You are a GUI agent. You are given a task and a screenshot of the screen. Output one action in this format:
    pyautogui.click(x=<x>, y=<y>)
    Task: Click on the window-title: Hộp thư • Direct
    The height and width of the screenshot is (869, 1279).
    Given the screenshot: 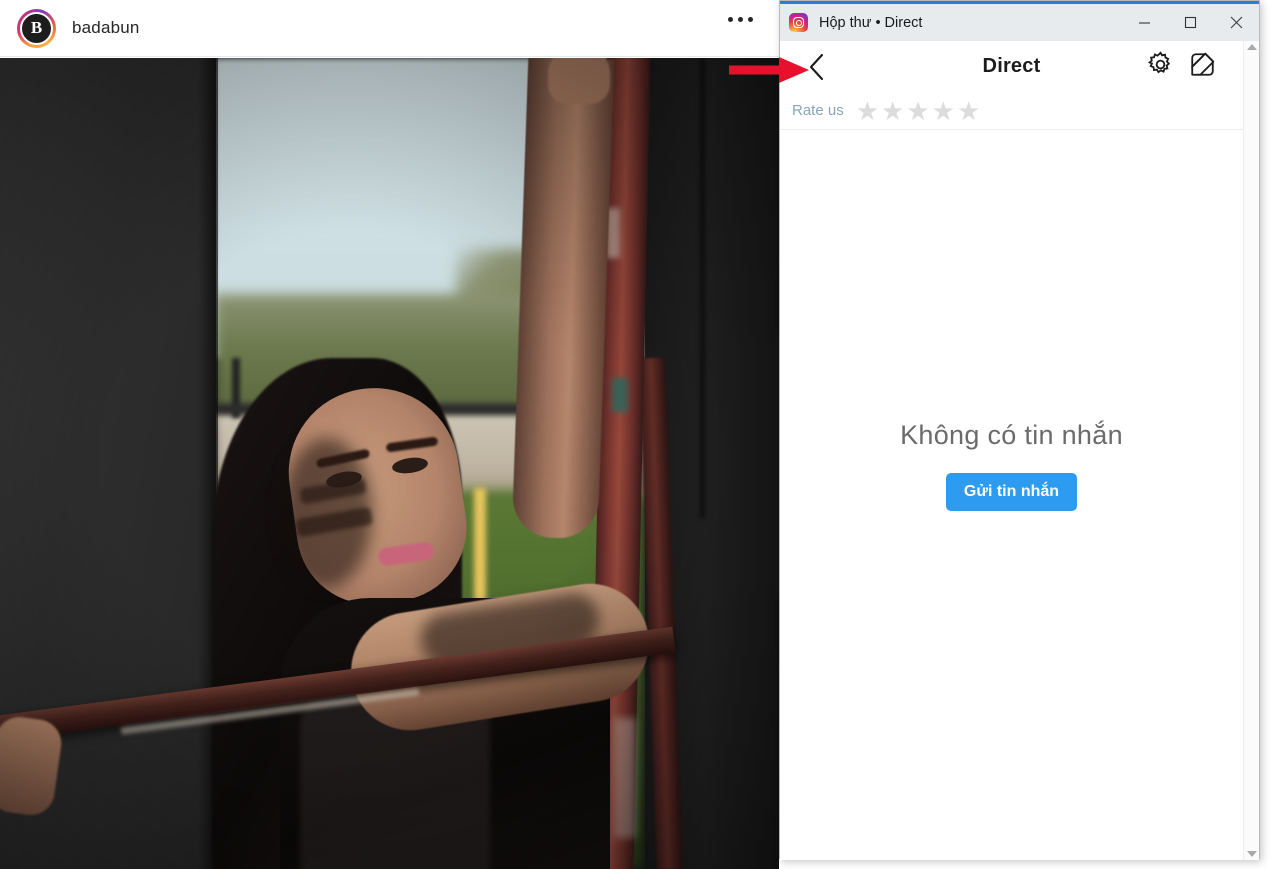 What is the action you would take?
    pyautogui.click(x=871, y=22)
    